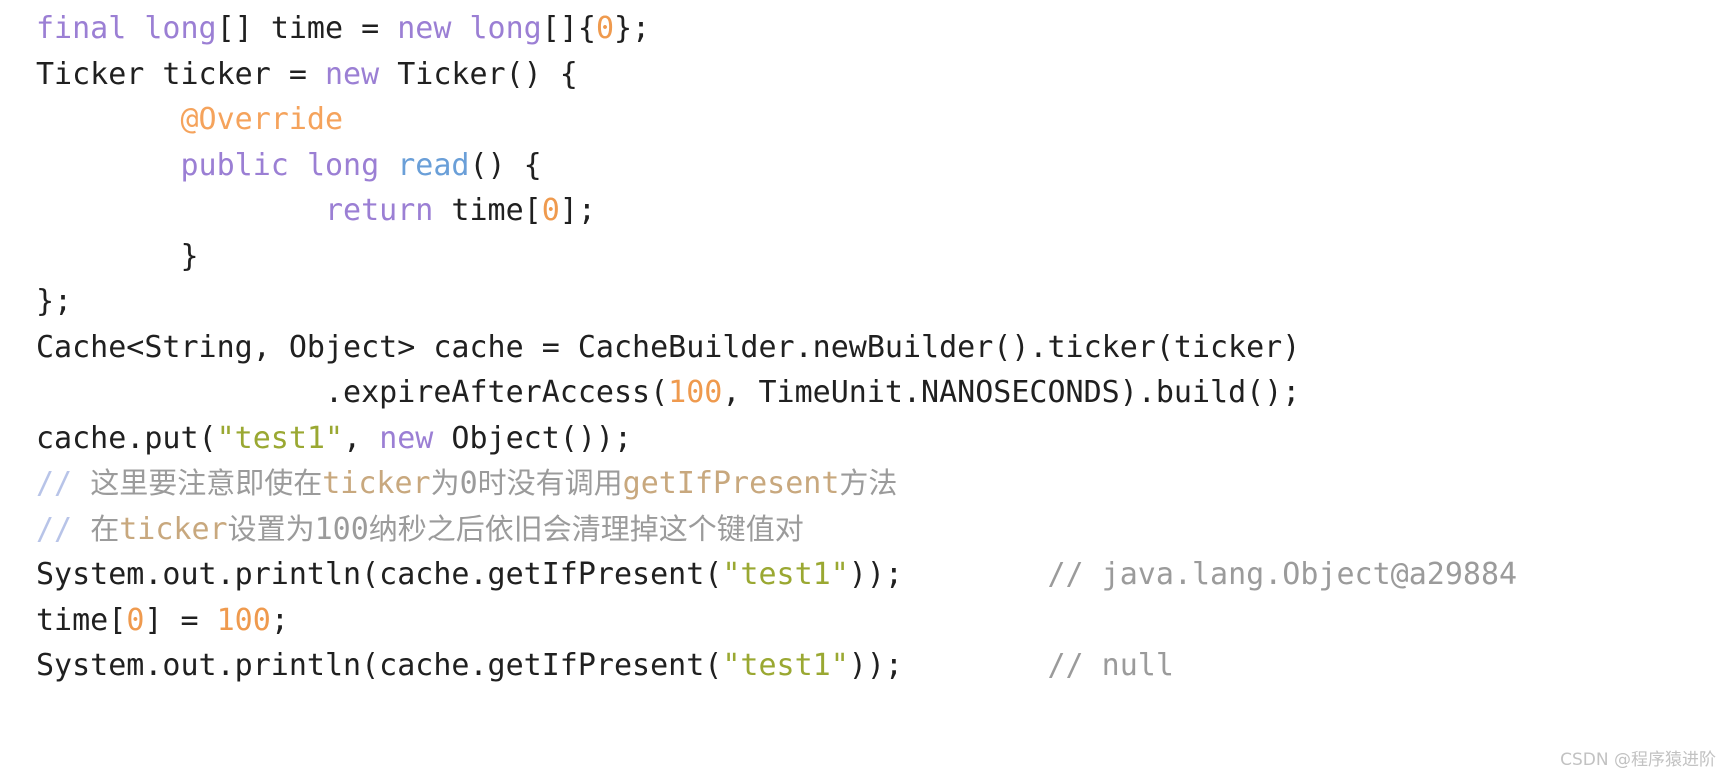 The height and width of the screenshot is (778, 1728). What do you see at coordinates (1110, 665) in the screenshot?
I see `code-token-comment: // null` at bounding box center [1110, 665].